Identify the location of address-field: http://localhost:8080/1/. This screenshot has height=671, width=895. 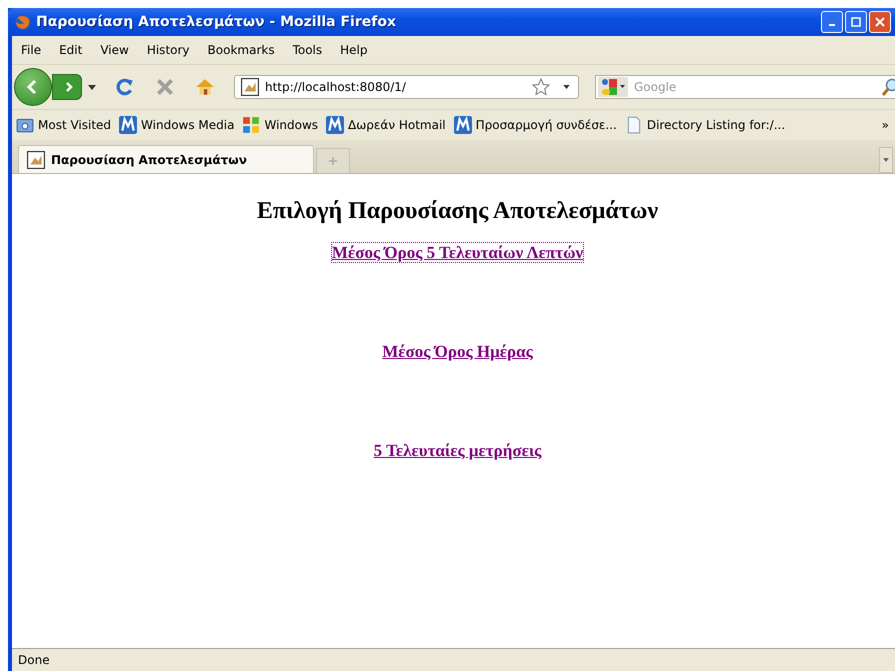
(406, 87).